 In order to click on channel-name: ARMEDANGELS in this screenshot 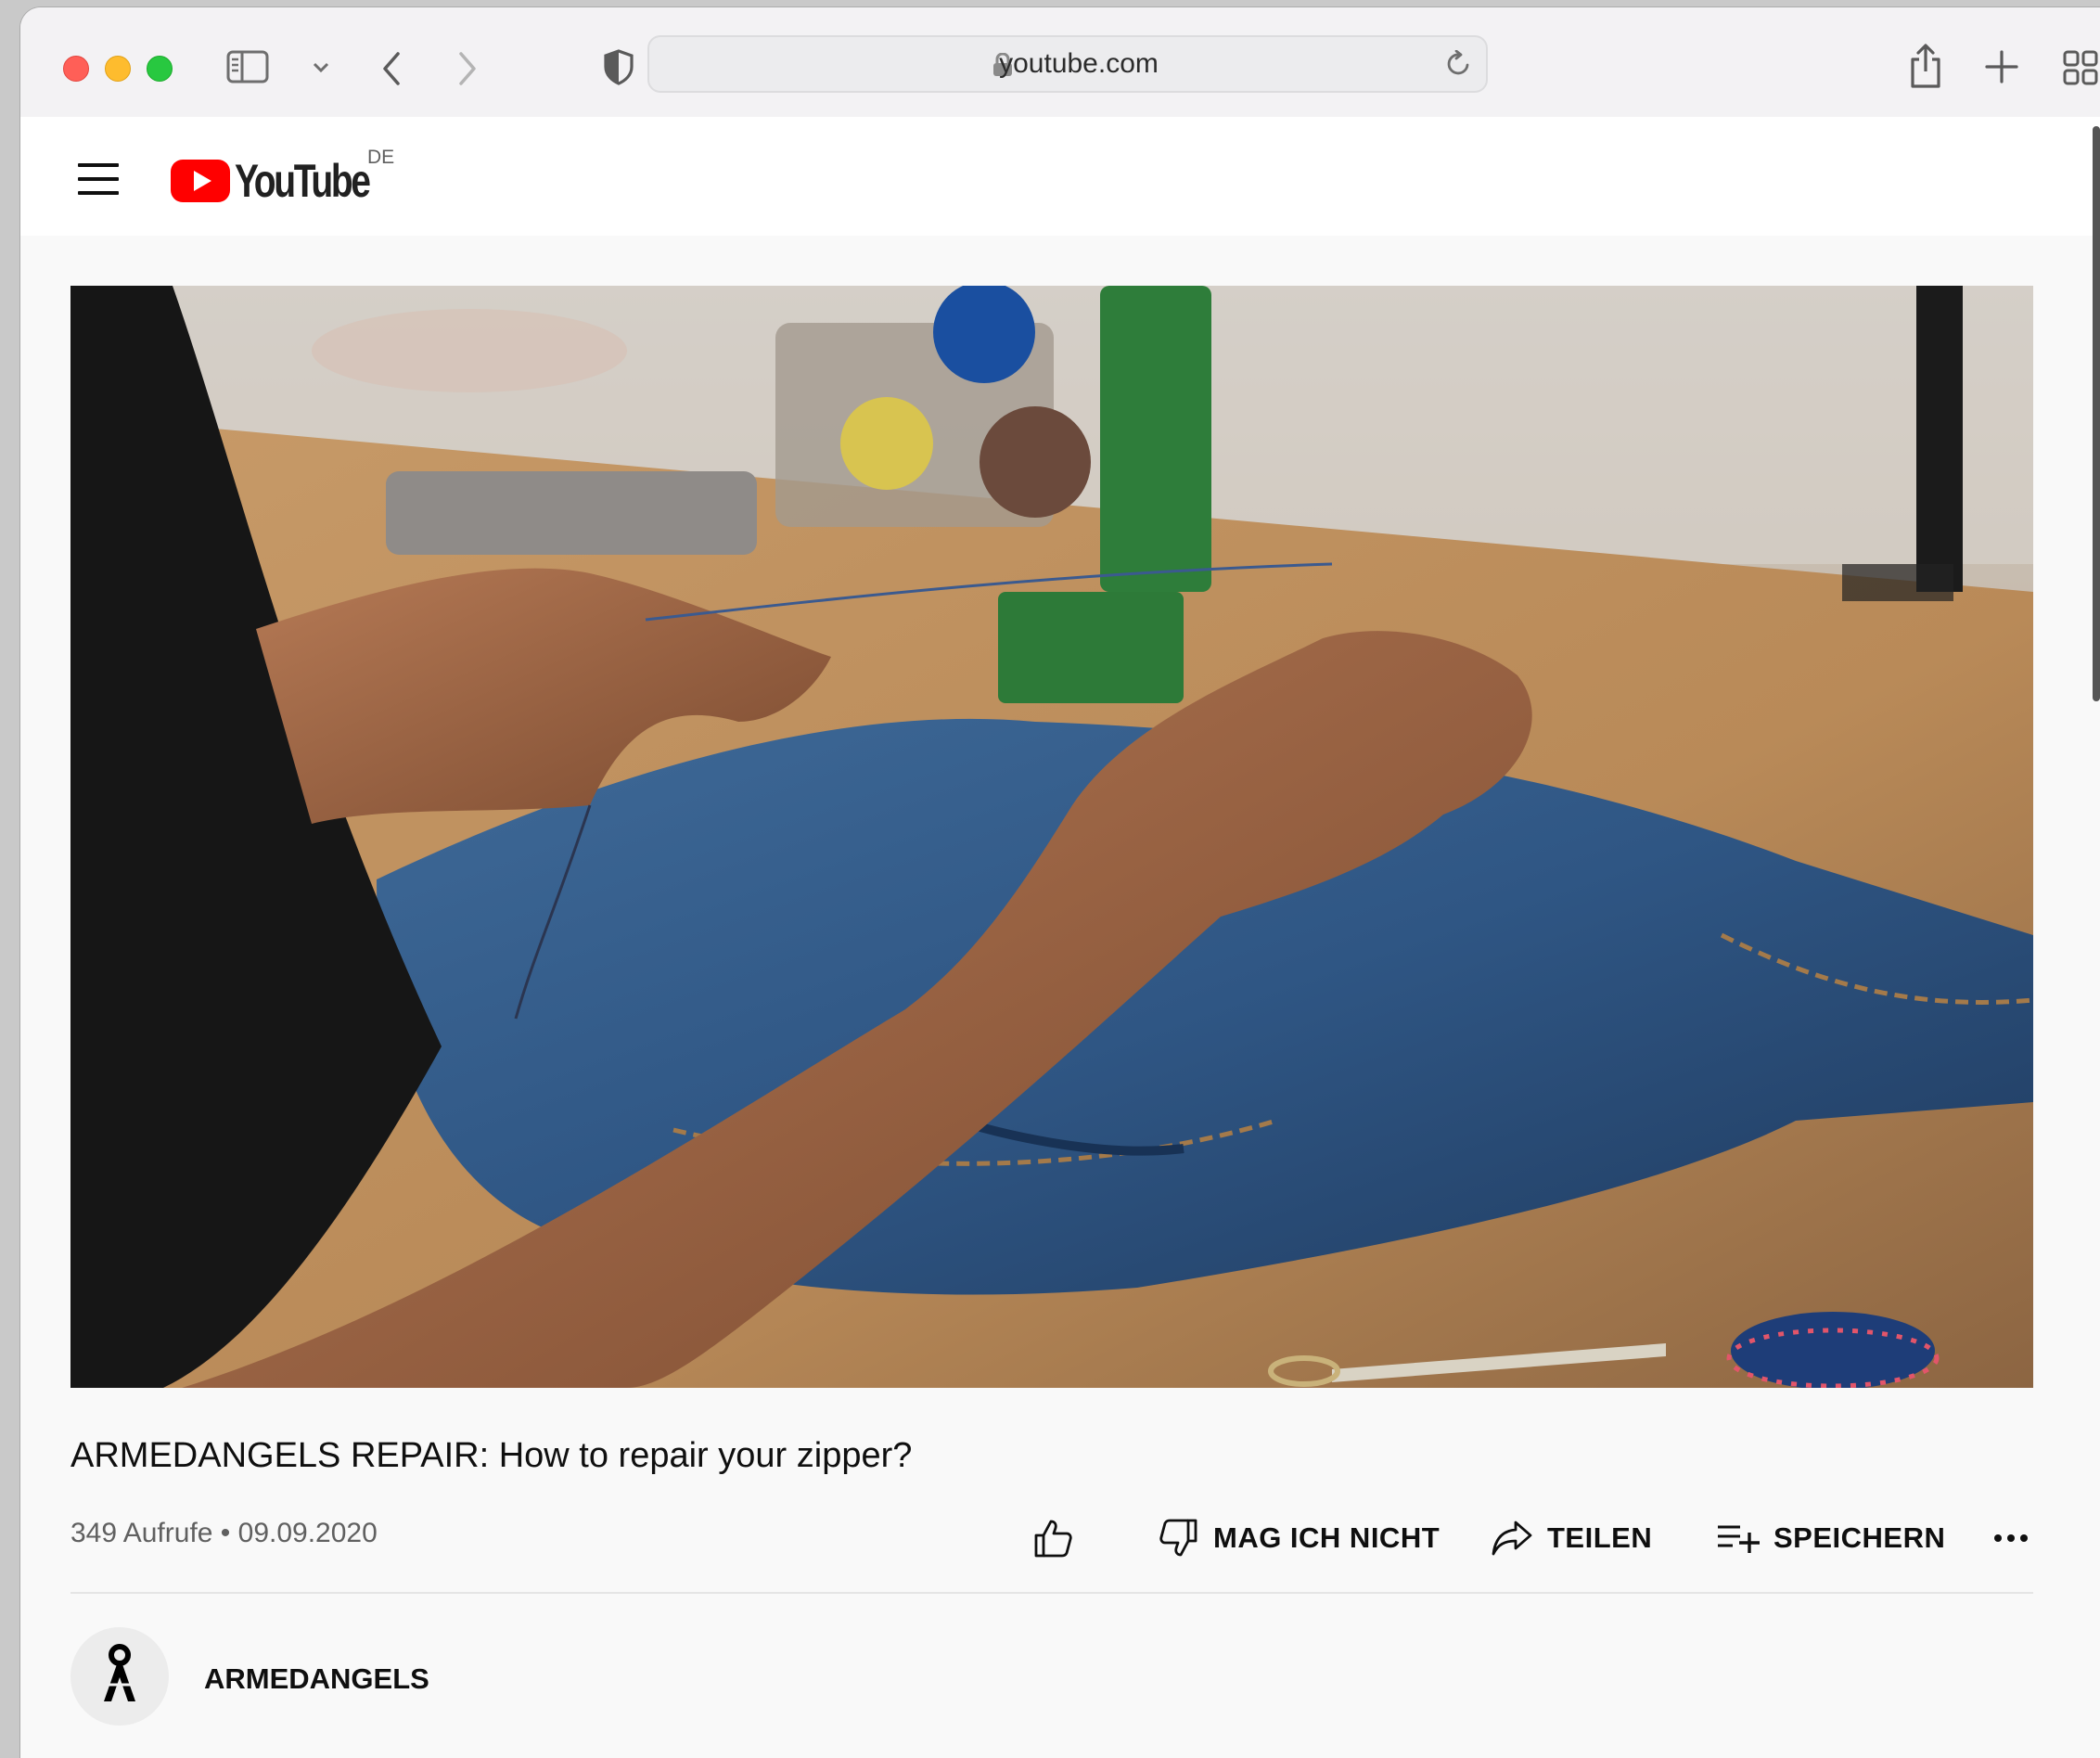, I will do `click(316, 1679)`.